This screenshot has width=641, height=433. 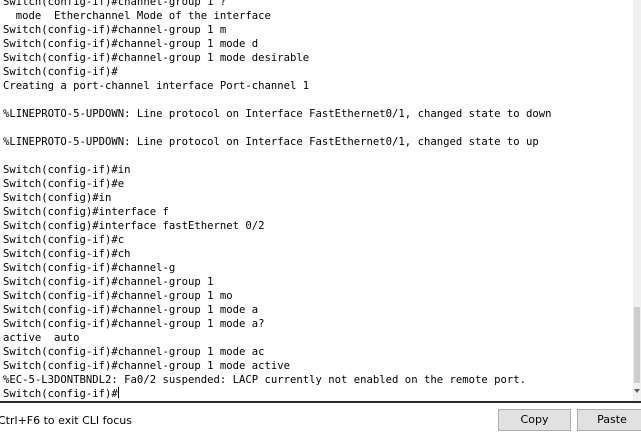 I want to click on terminal-line: Switch(config)#in, so click(x=277, y=198).